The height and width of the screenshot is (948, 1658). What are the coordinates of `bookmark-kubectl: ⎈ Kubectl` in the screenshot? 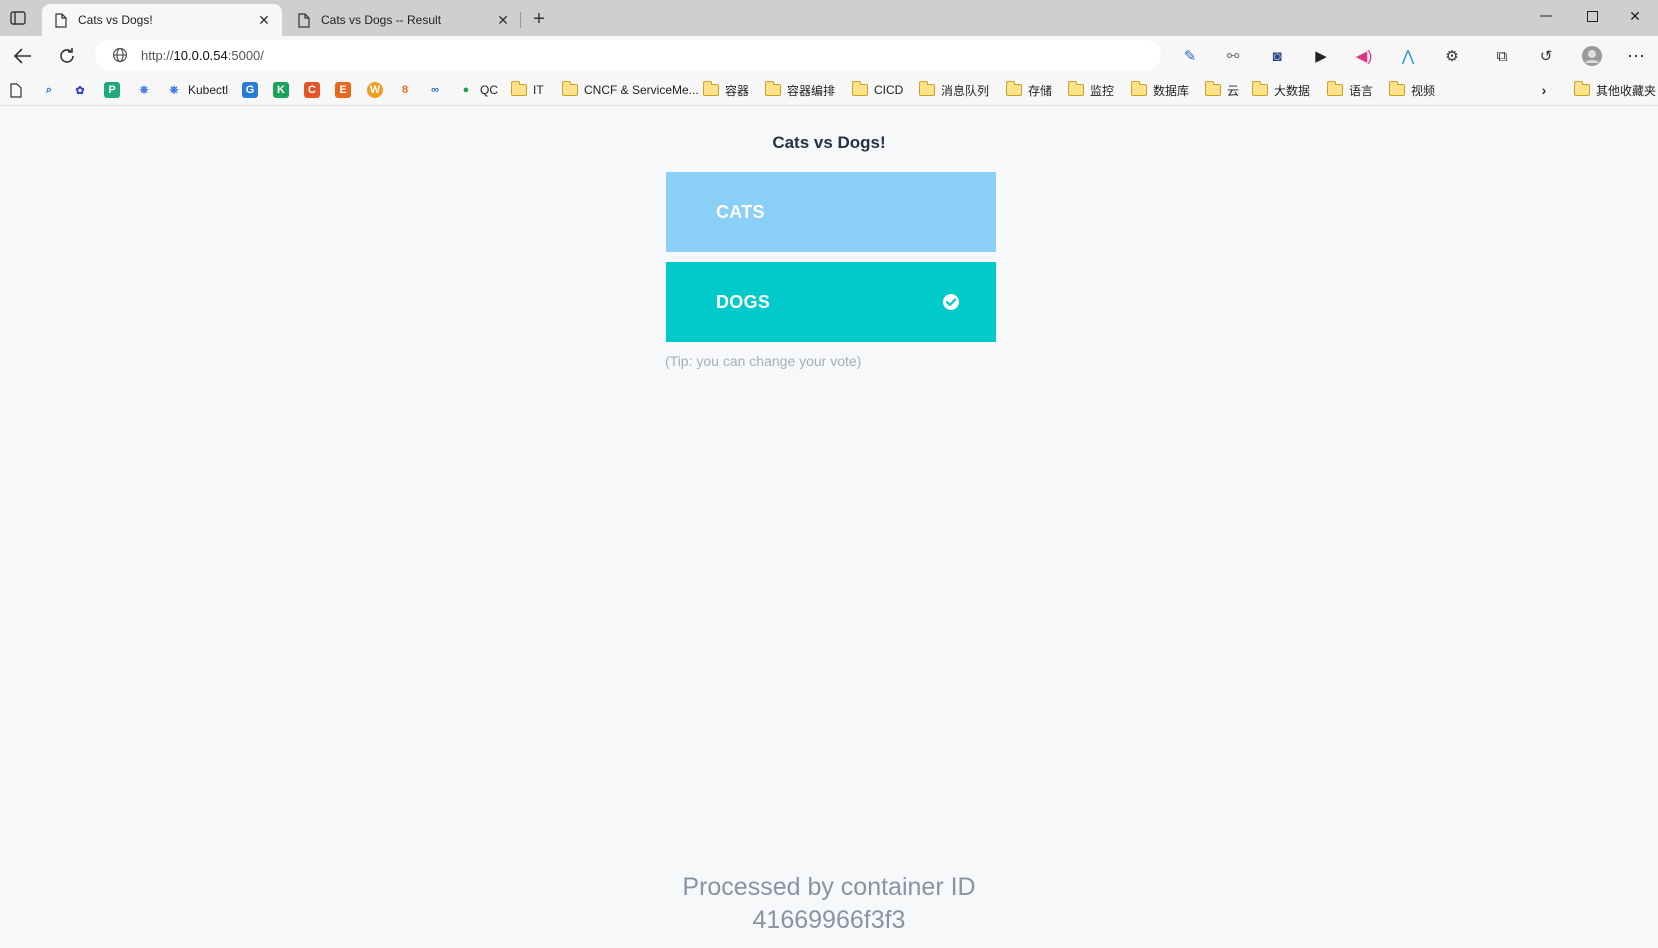 It's located at (197, 90).